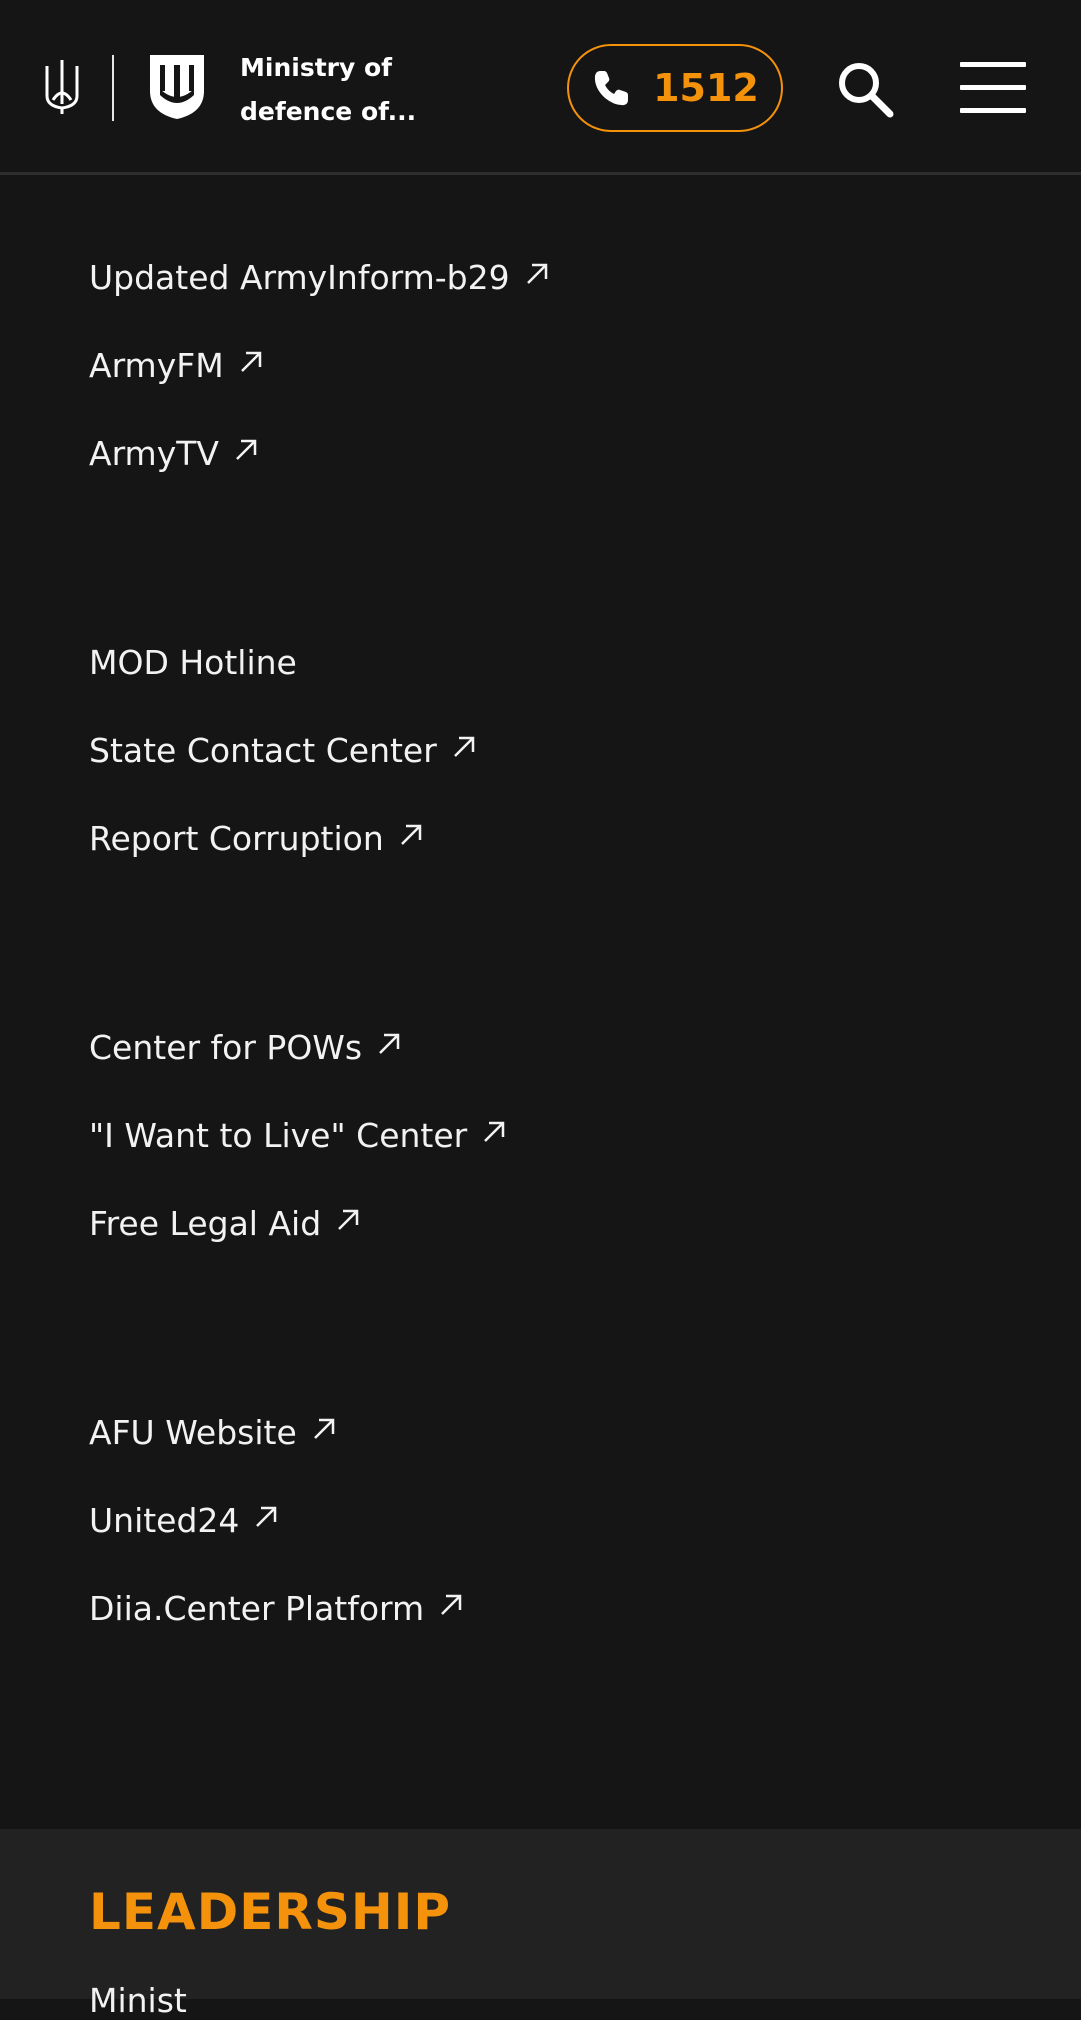  What do you see at coordinates (865, 89) in the screenshot?
I see `search-icon` at bounding box center [865, 89].